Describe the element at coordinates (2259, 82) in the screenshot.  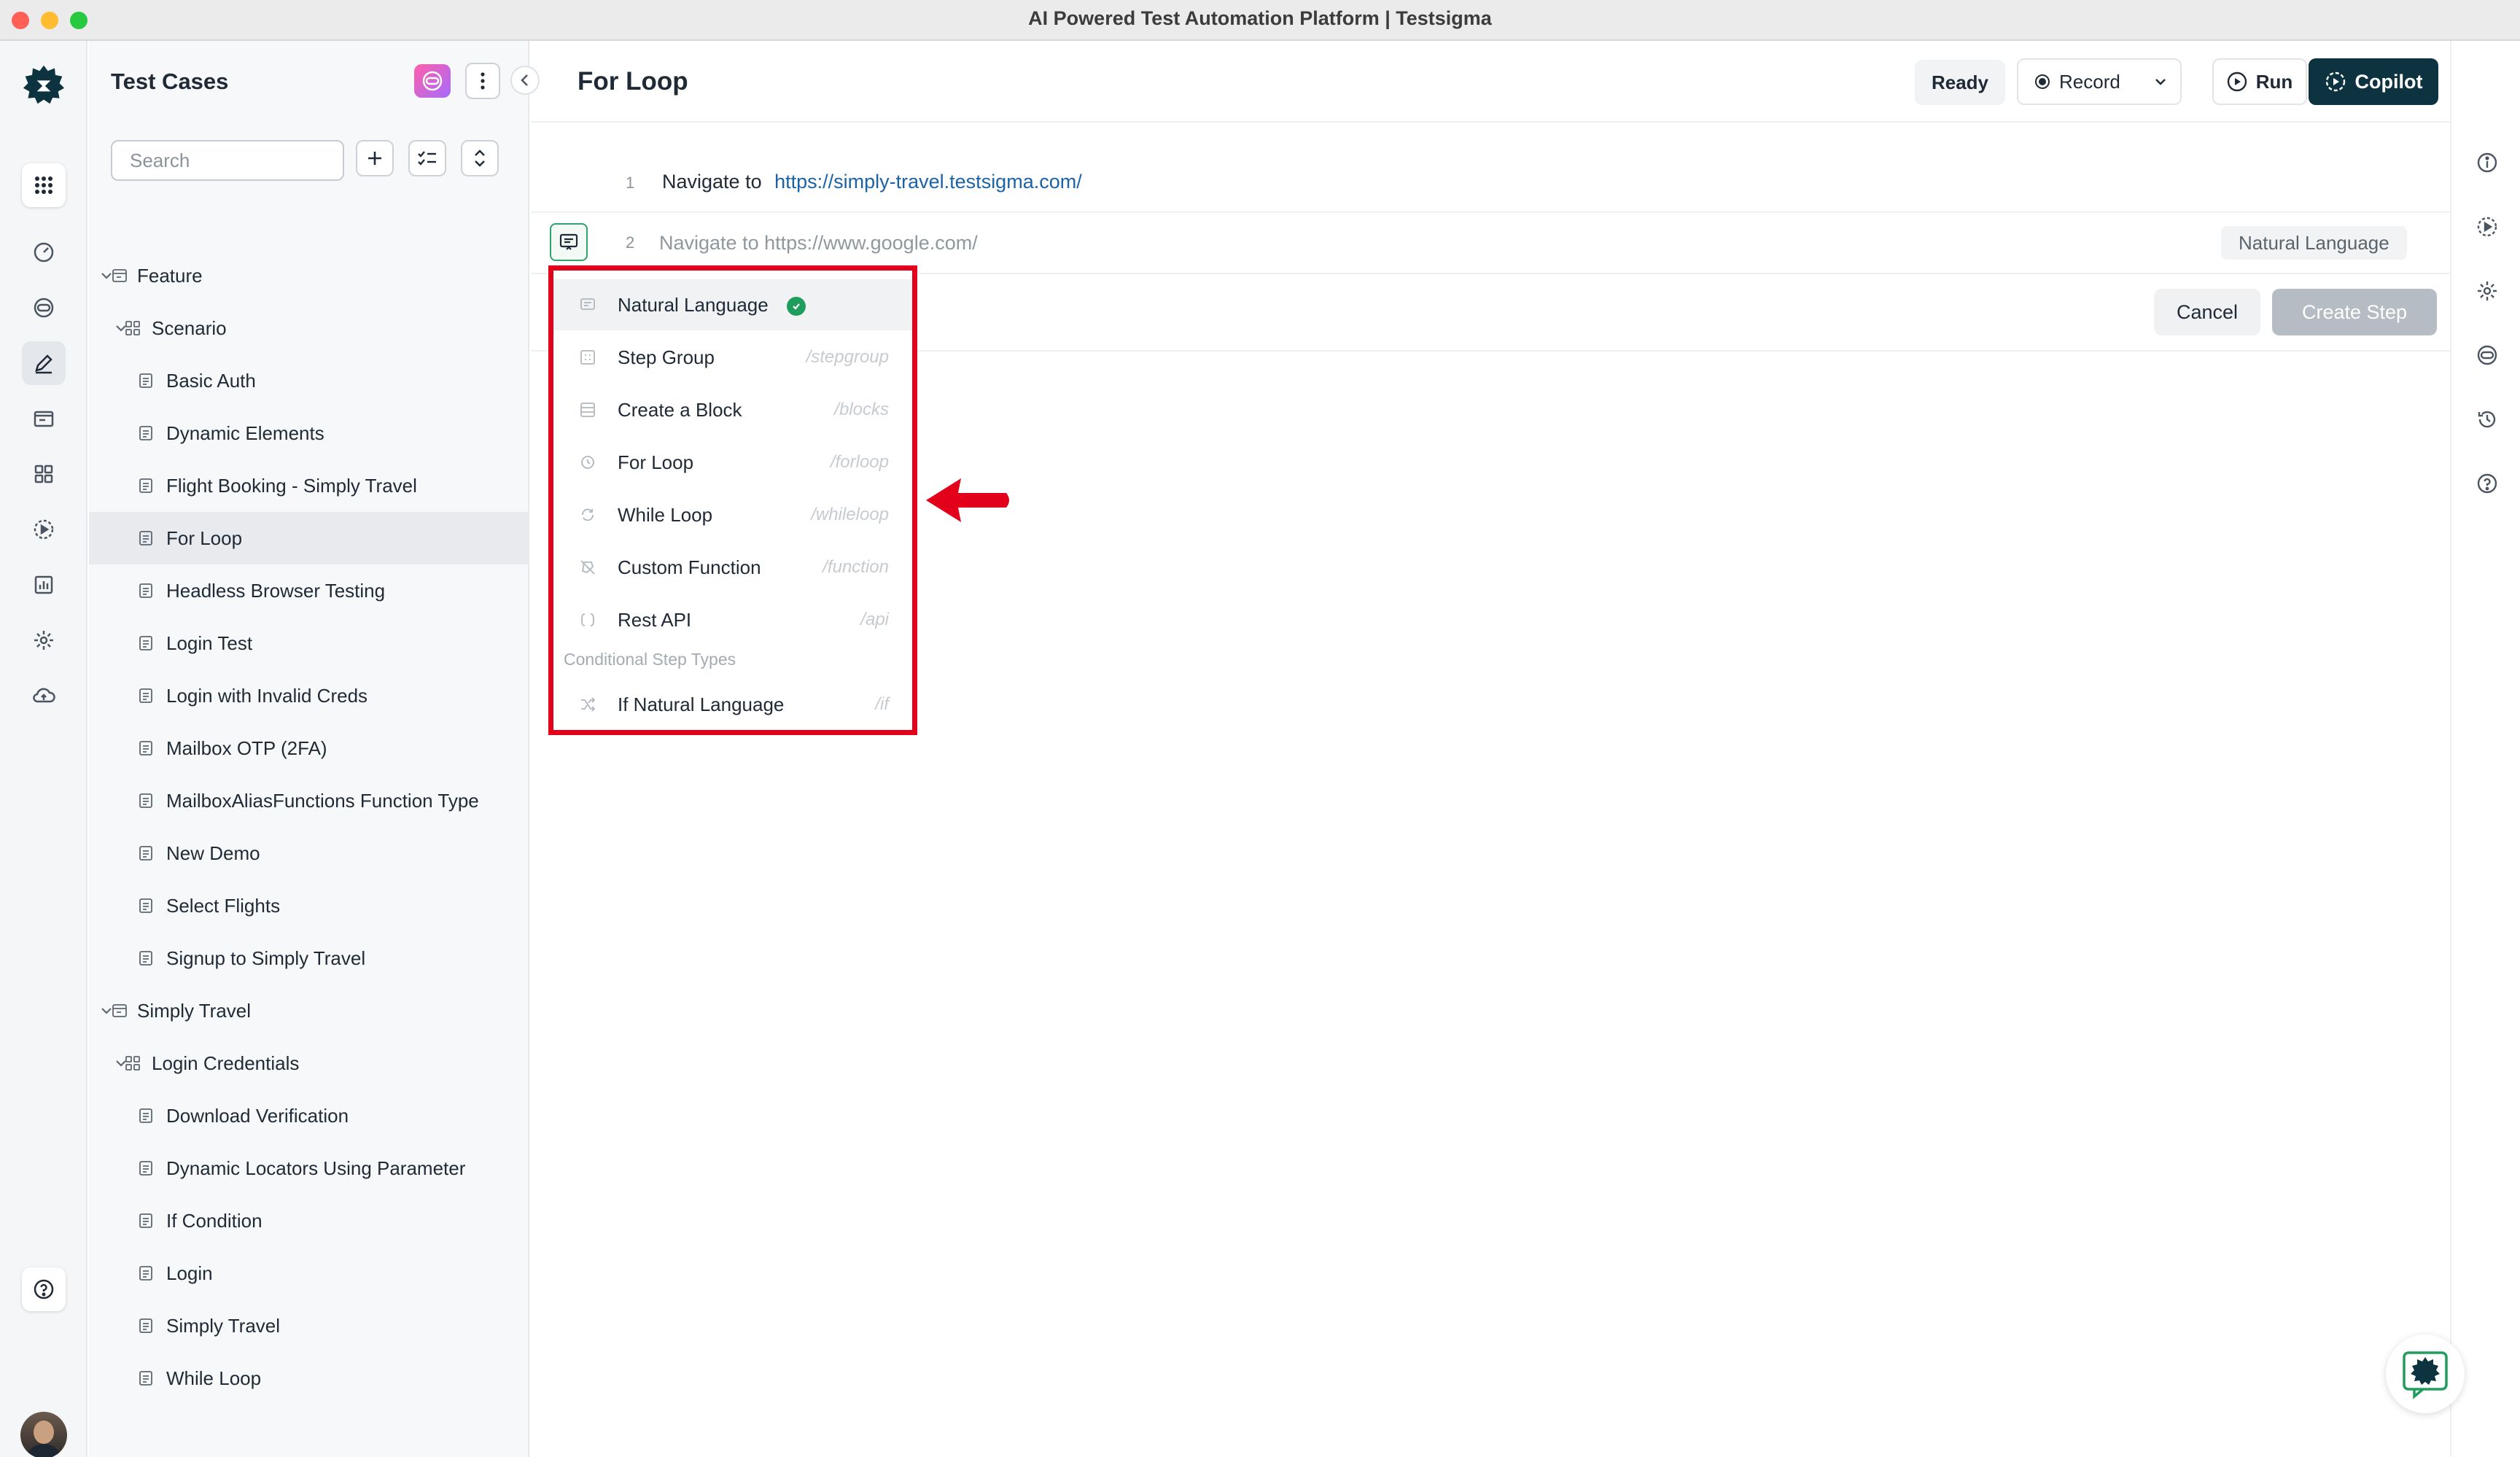
I see `run-button: Run` at that location.